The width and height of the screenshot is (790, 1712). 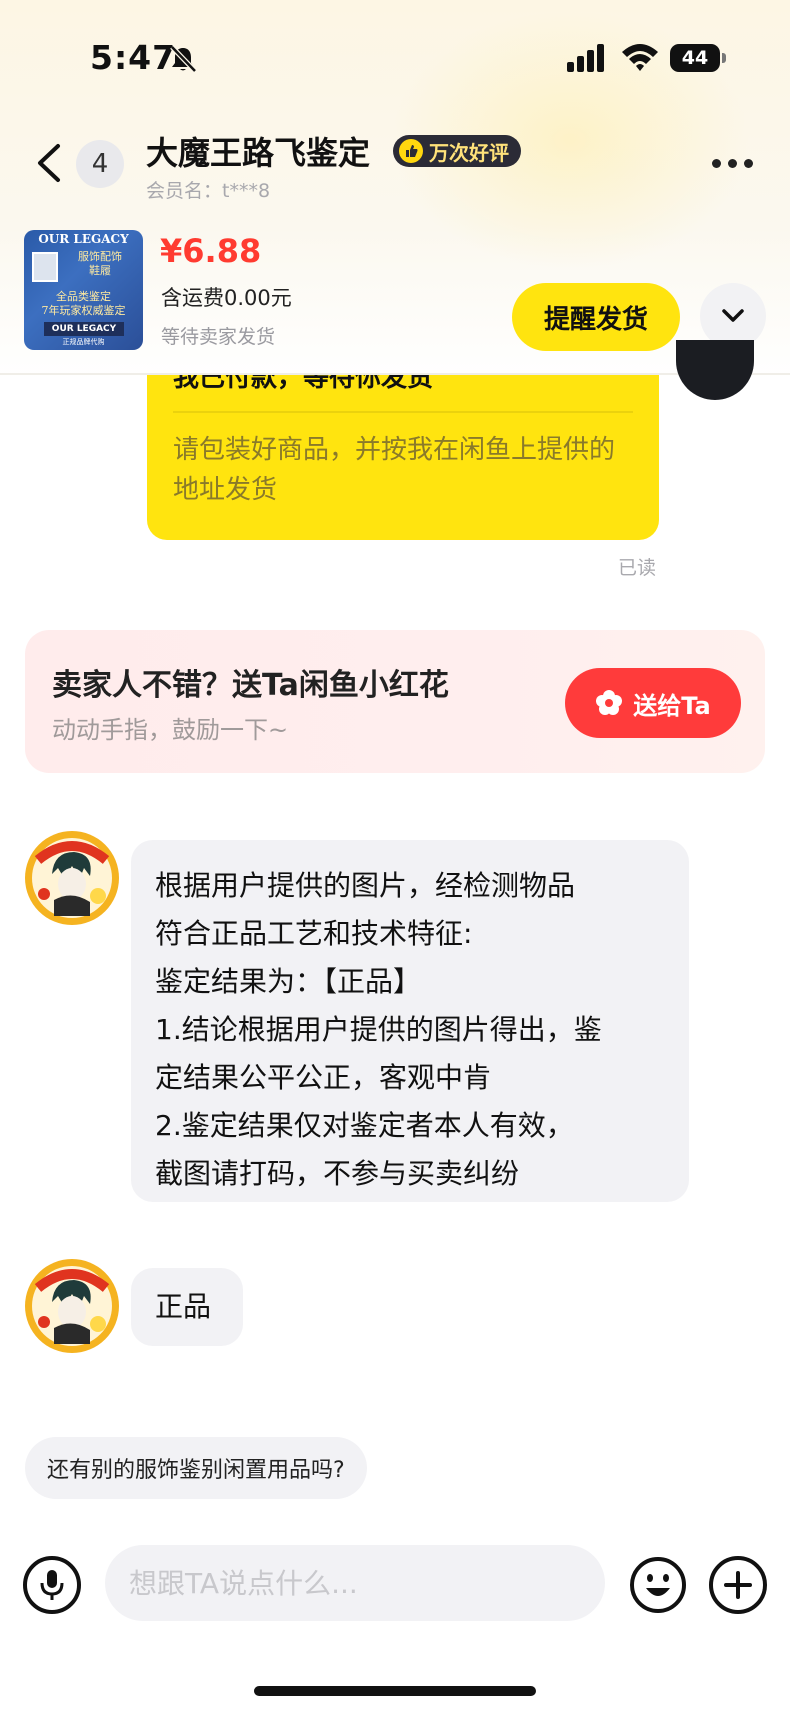 I want to click on signal-icon, so click(x=585, y=58).